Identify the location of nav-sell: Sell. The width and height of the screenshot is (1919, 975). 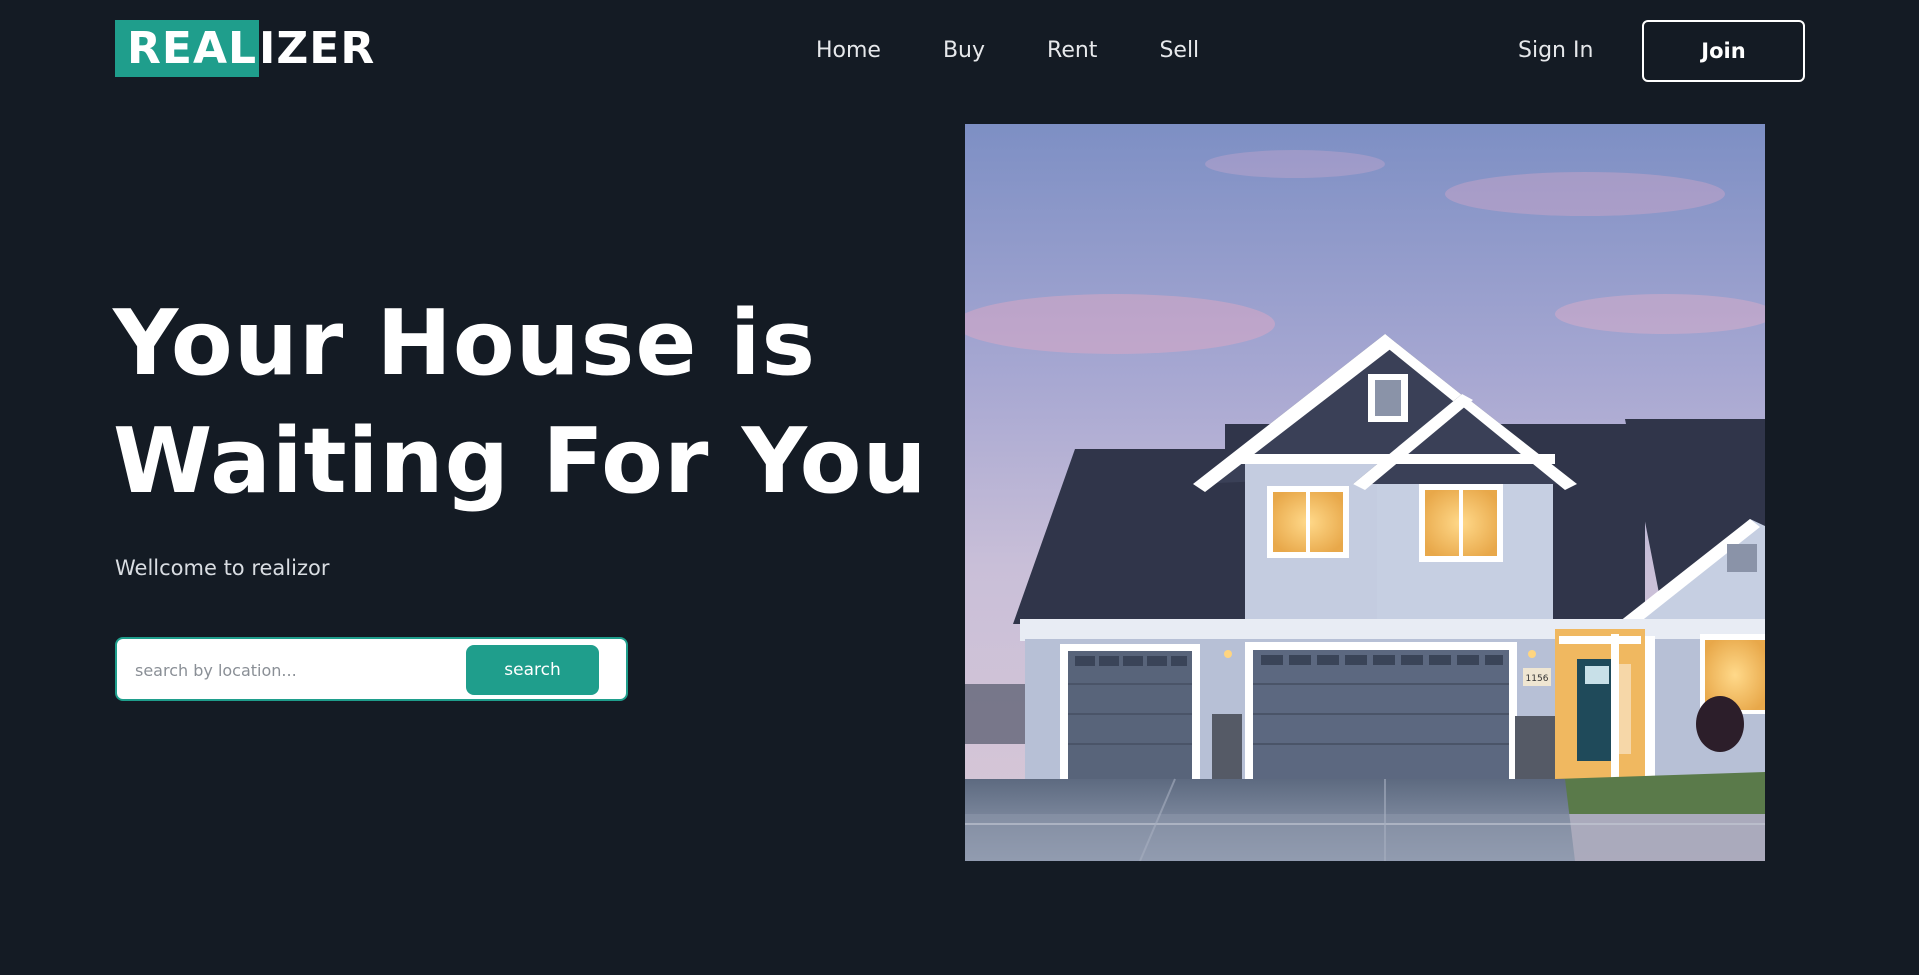
(1179, 51).